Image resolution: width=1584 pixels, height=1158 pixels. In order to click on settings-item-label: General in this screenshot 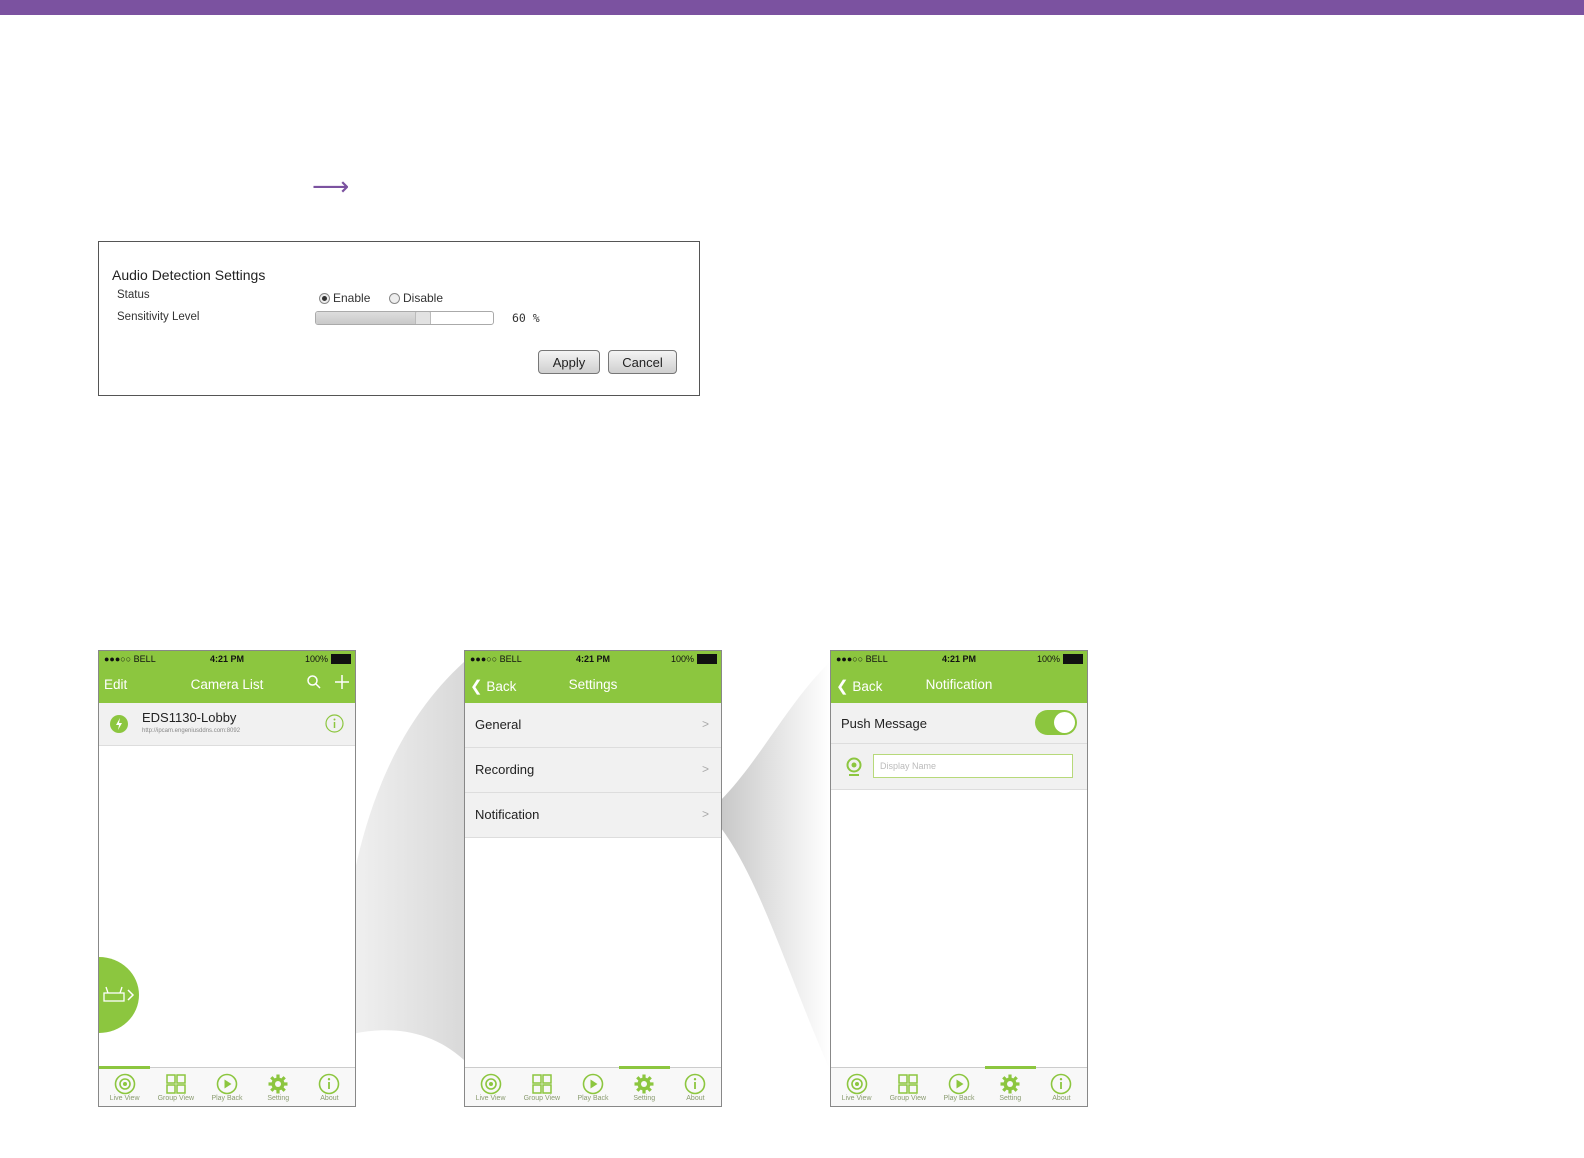, I will do `click(498, 724)`.